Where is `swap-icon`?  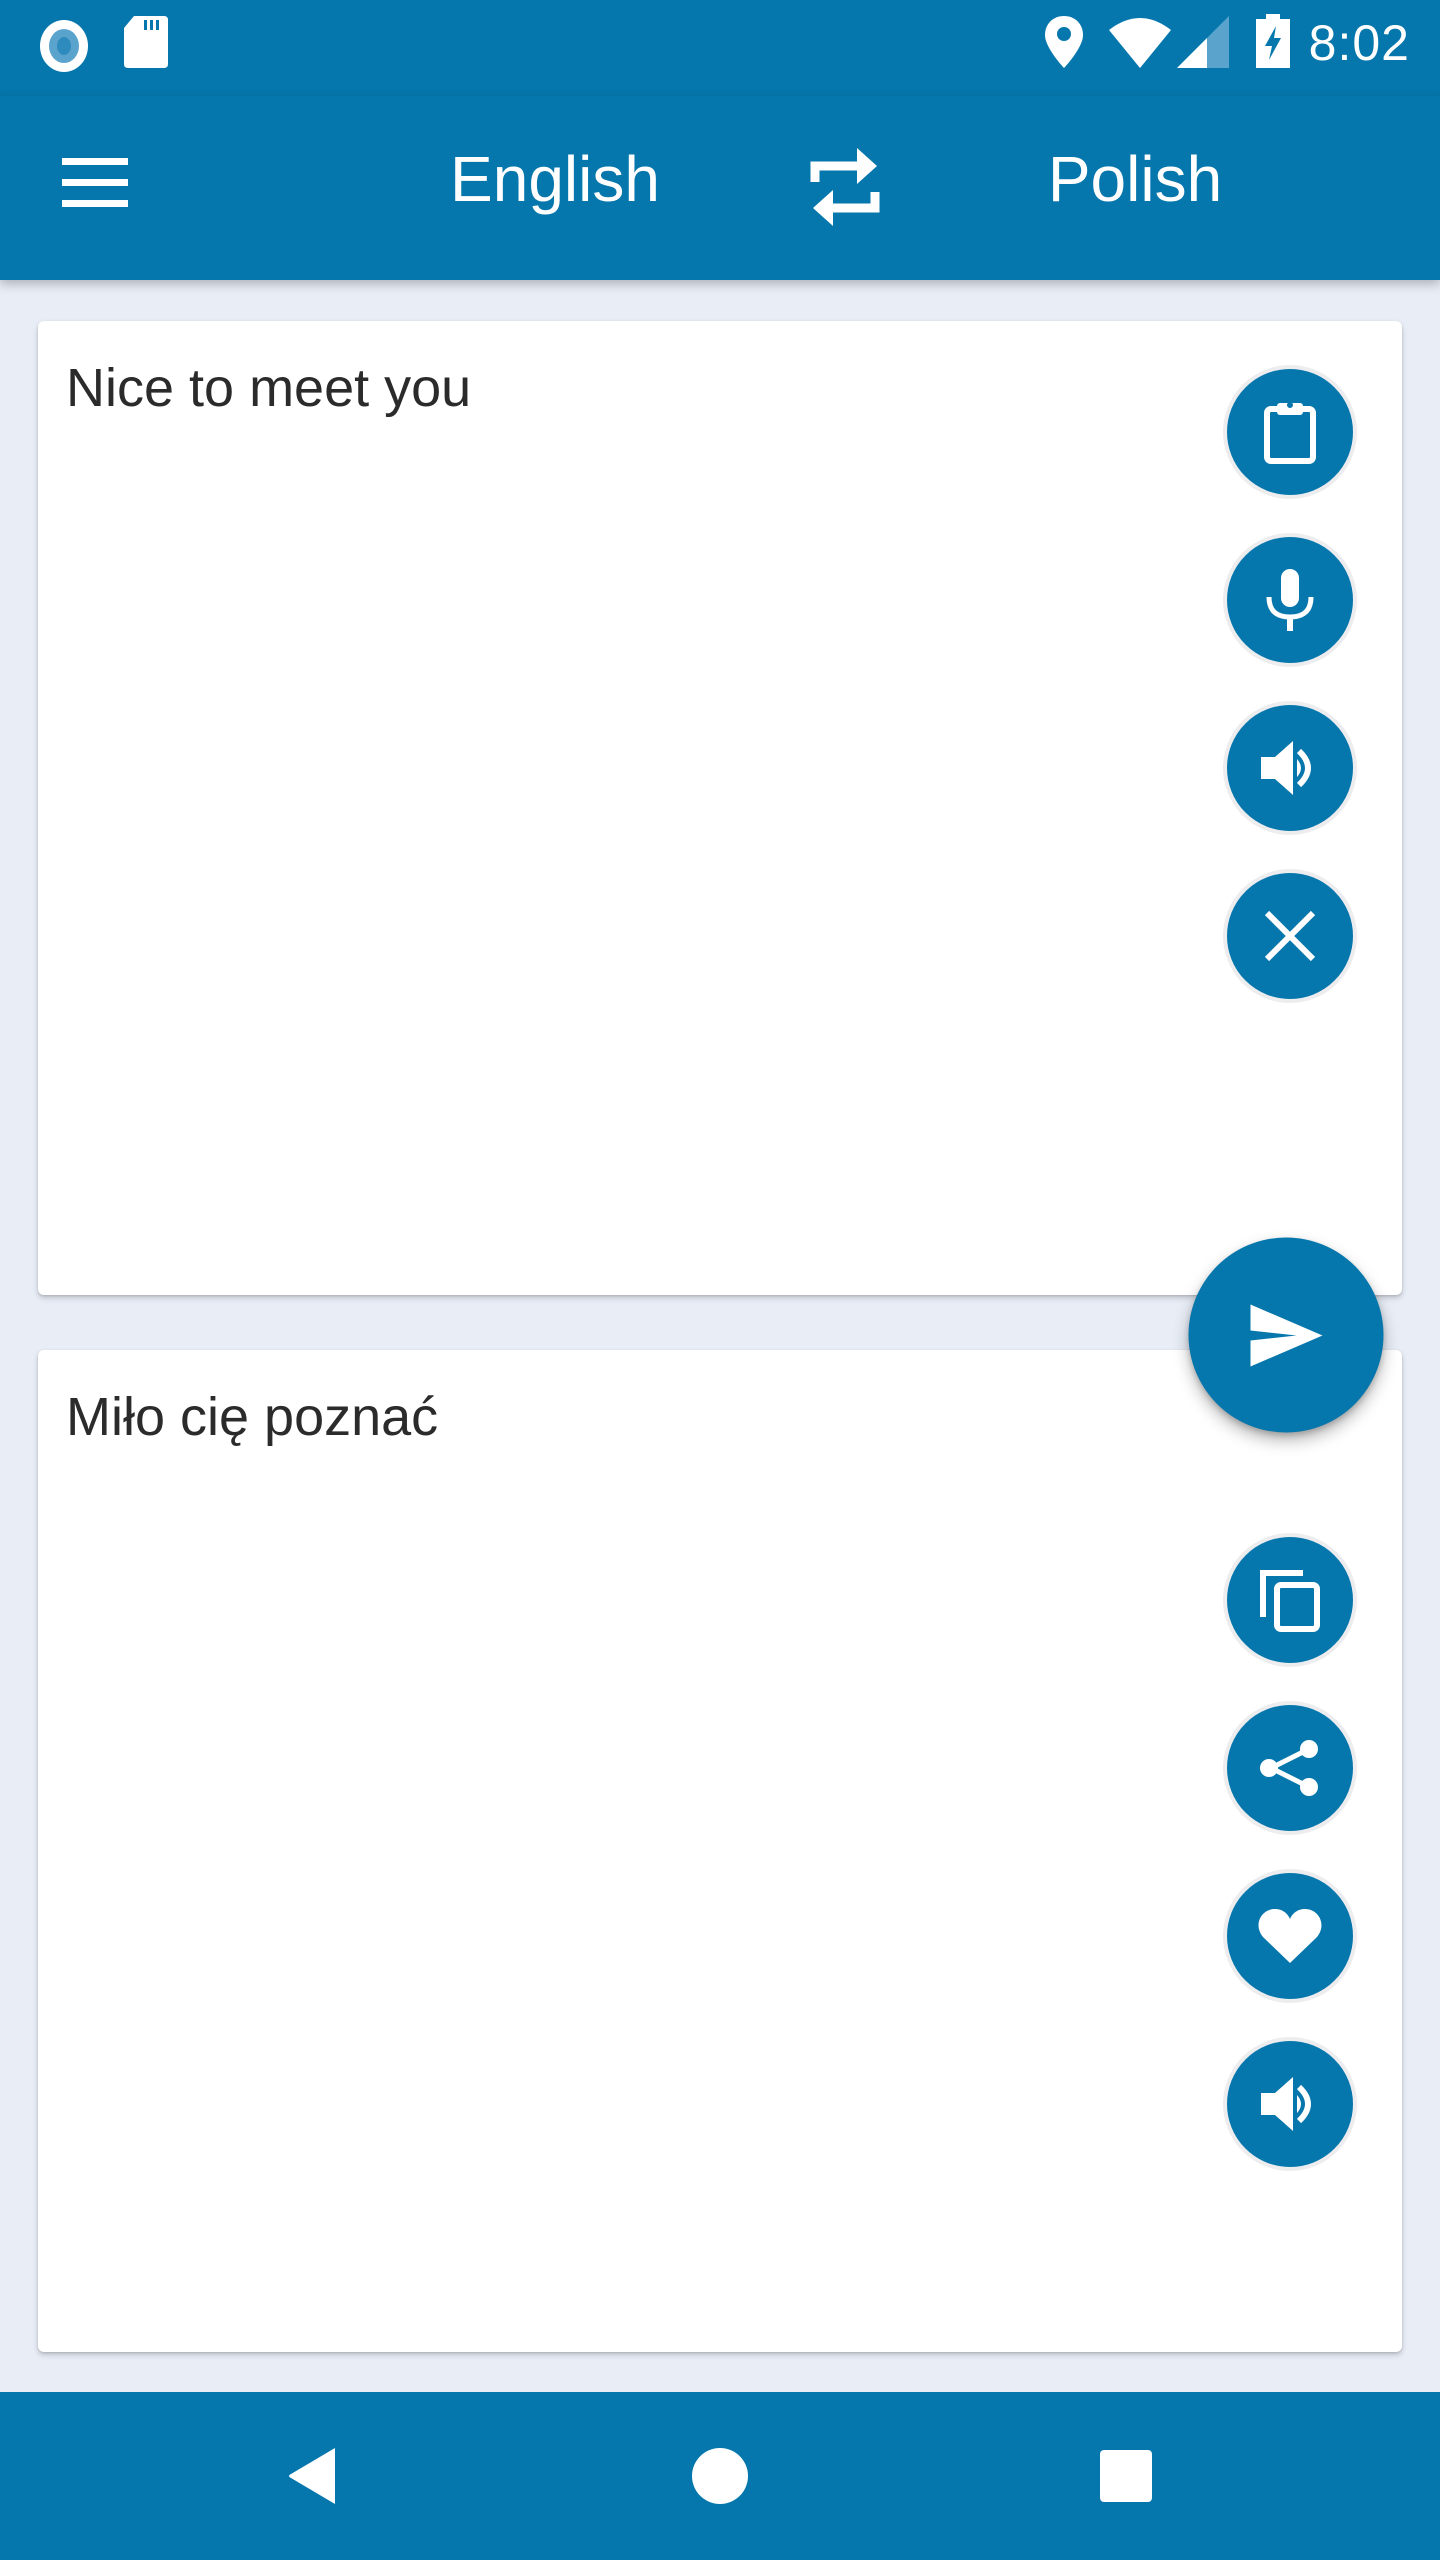
swap-icon is located at coordinates (845, 187).